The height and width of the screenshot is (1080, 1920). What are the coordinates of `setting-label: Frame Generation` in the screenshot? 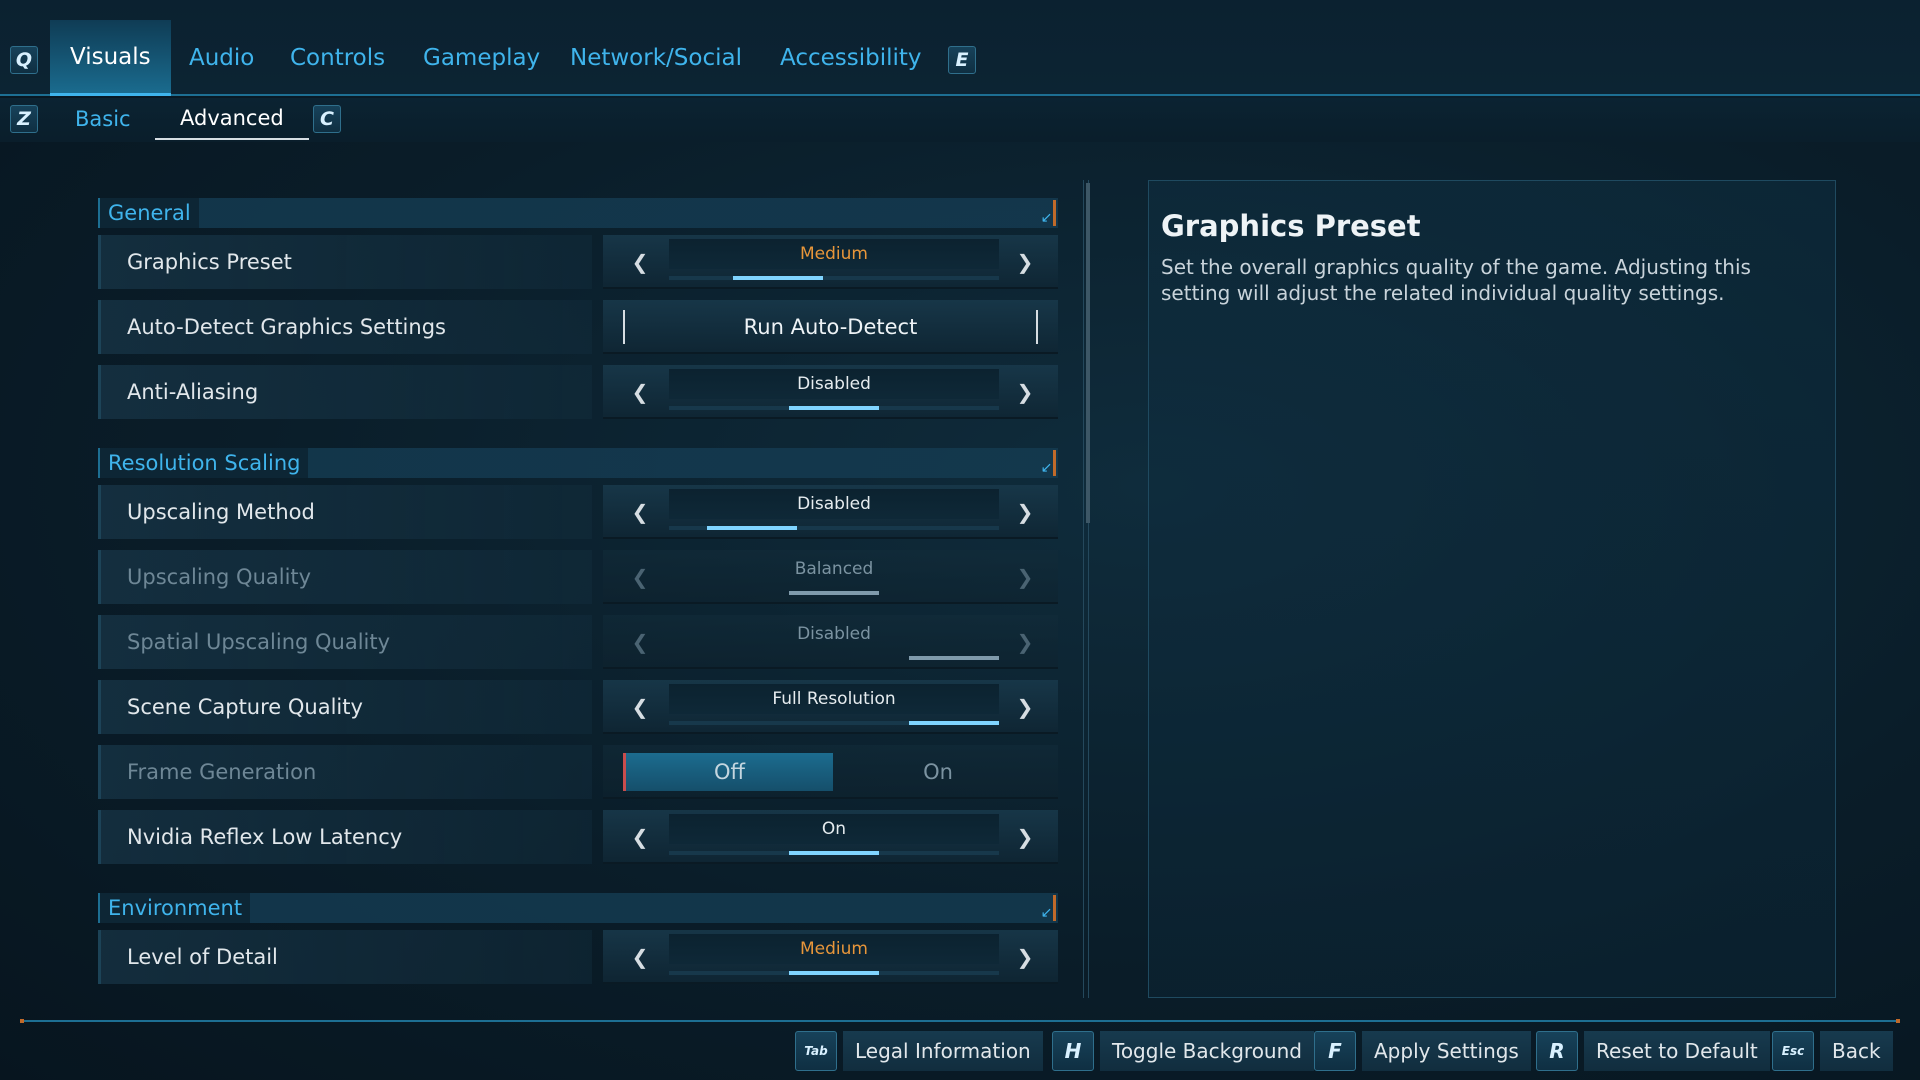 It's located at (345, 772).